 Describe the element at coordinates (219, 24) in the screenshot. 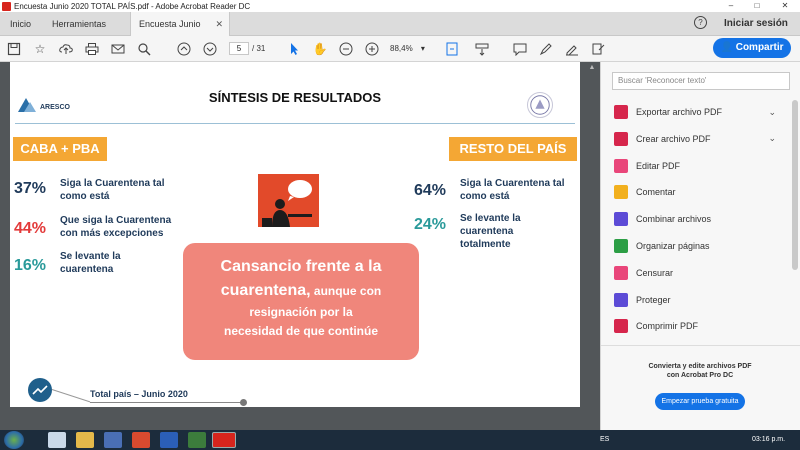

I see `close-tab-icon: ✕` at that location.